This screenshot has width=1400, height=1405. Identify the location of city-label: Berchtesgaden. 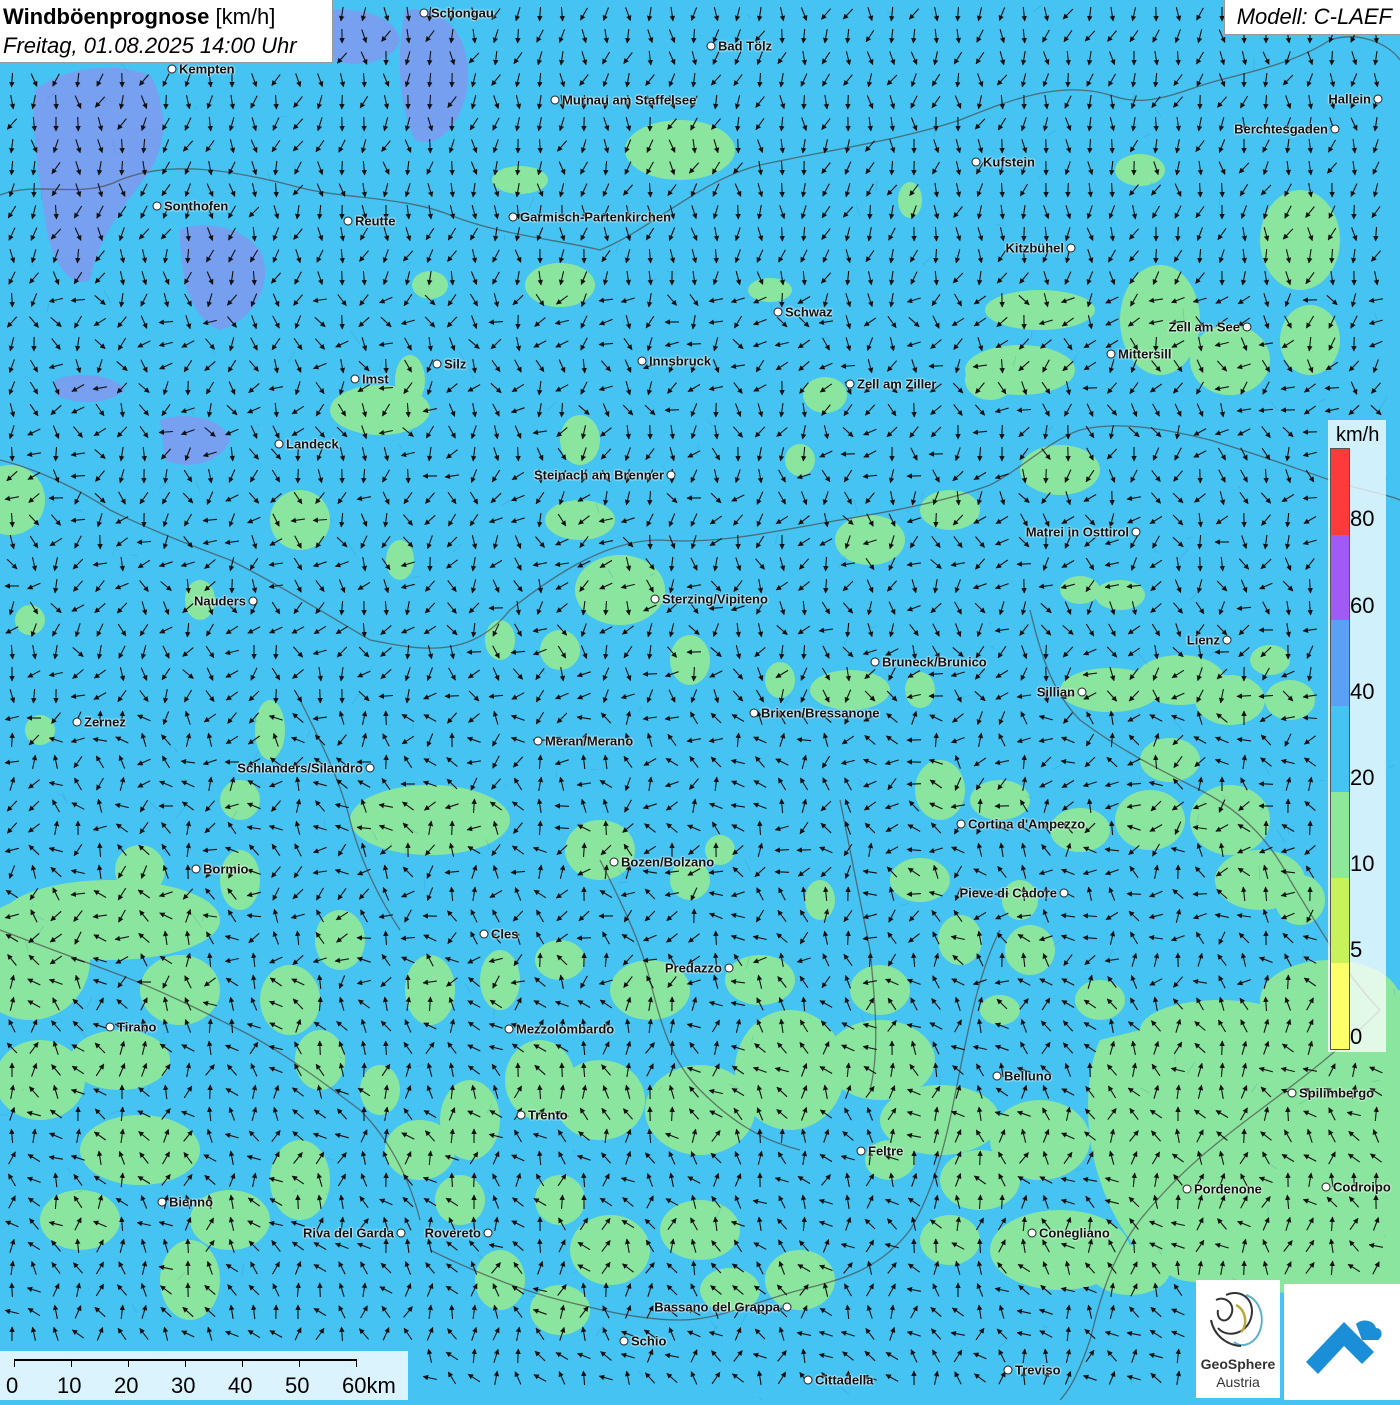
(1281, 129).